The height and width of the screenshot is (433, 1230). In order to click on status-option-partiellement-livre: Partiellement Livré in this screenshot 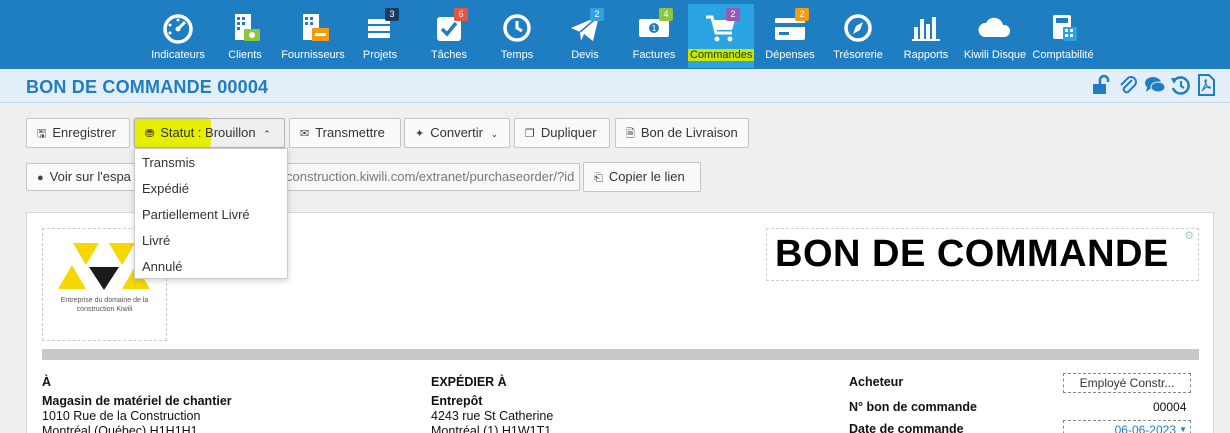, I will do `click(211, 215)`.